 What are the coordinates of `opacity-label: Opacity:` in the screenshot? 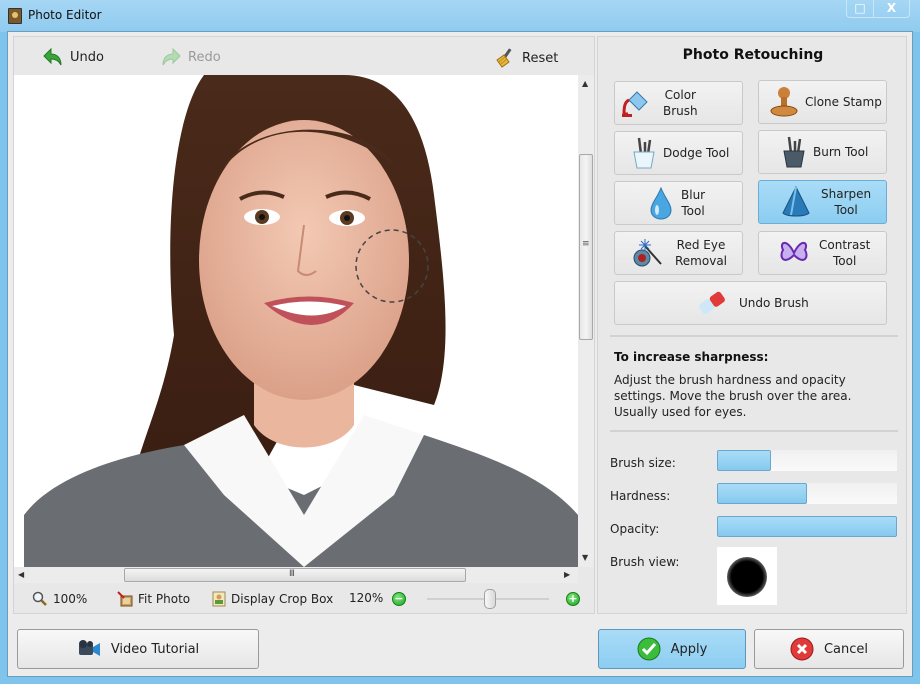 It's located at (635, 529).